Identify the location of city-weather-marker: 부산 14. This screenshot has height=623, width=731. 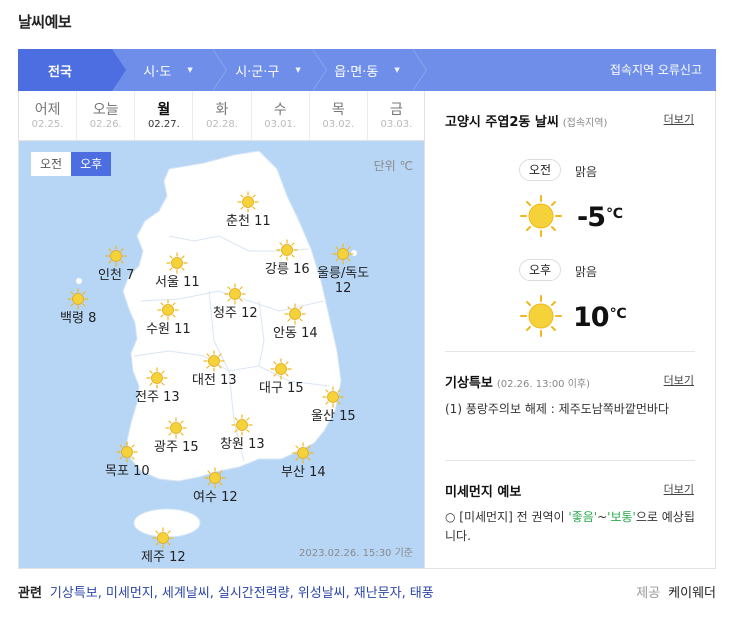
(303, 461).